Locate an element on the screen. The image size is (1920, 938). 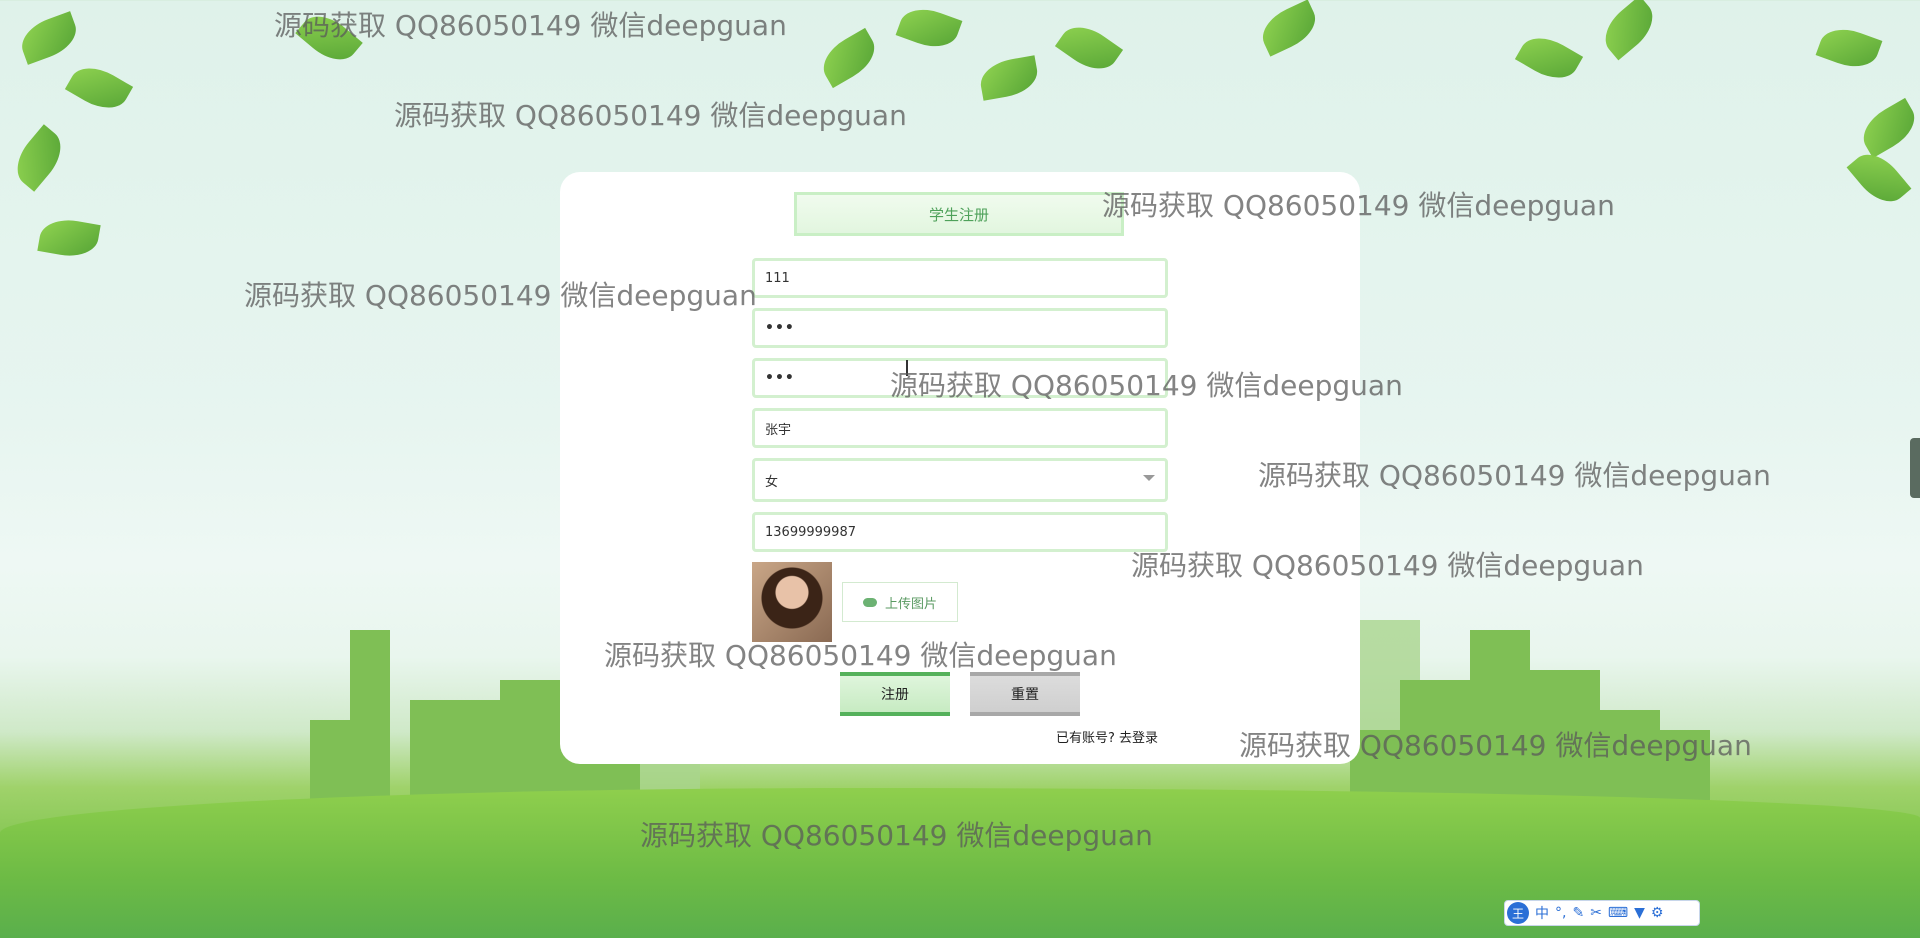
text-cursor-icon is located at coordinates (907, 368).